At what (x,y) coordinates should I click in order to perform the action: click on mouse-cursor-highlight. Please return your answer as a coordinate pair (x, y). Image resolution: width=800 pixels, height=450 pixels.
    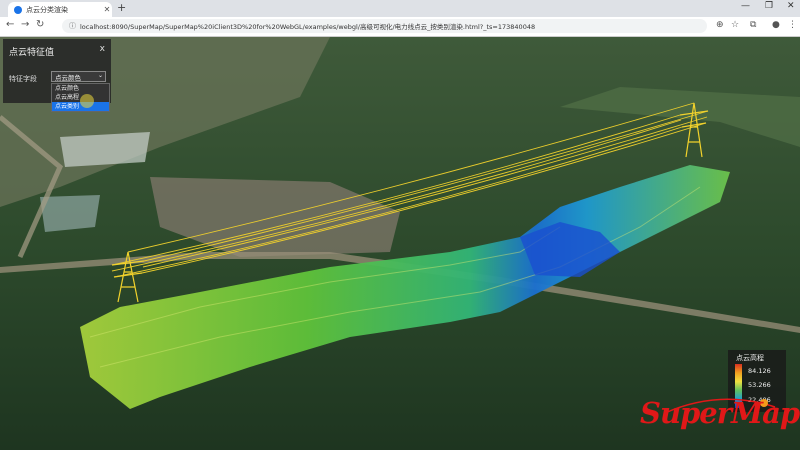
    Looking at the image, I should click on (87, 101).